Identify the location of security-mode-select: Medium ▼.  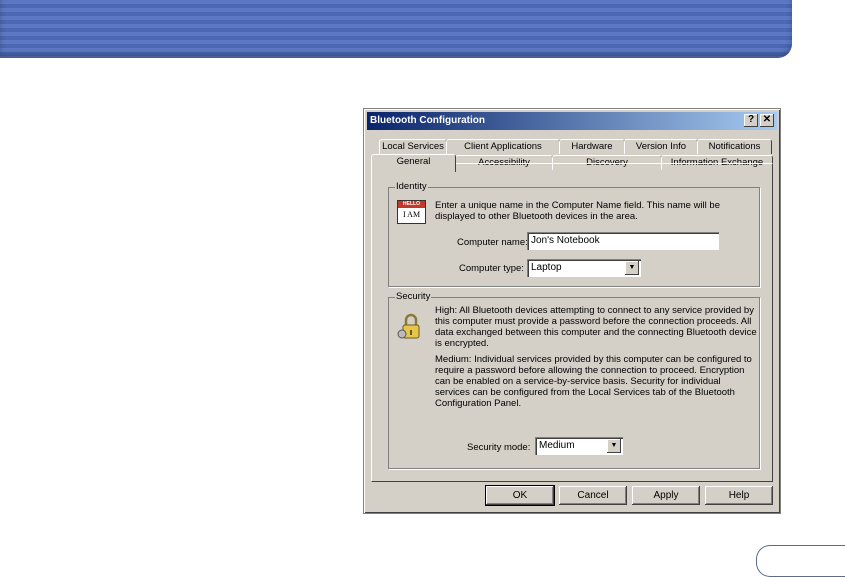
(579, 446).